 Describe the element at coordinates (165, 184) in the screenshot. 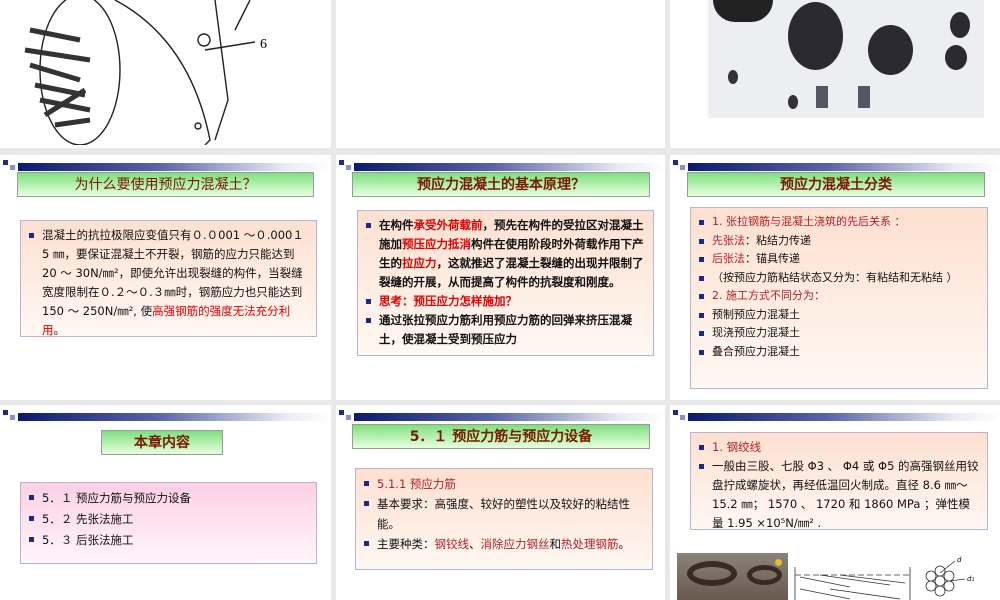

I see `slide-title: 为什么要使用预应力混凝土？` at that location.